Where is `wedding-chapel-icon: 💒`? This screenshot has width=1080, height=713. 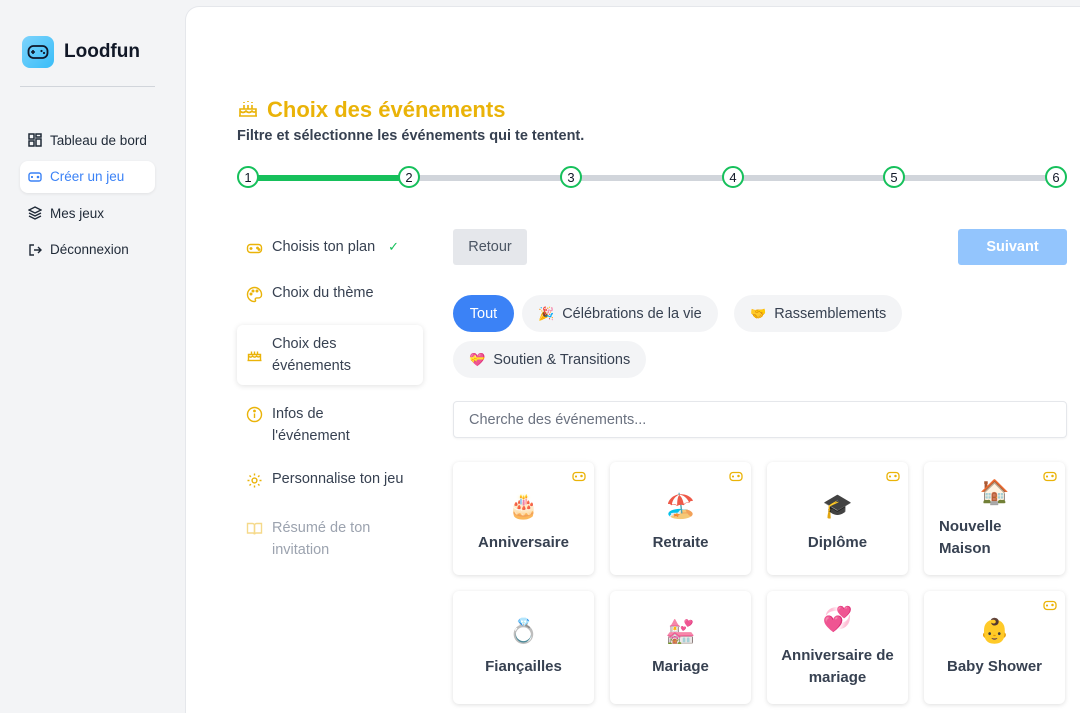 wedding-chapel-icon: 💒 is located at coordinates (680, 631).